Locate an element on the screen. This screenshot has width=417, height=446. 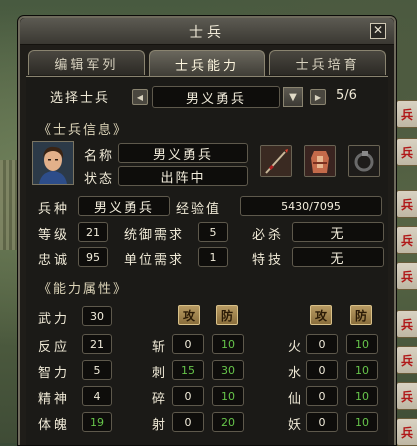
stat-label: 体魄 is located at coordinates (54, 425).